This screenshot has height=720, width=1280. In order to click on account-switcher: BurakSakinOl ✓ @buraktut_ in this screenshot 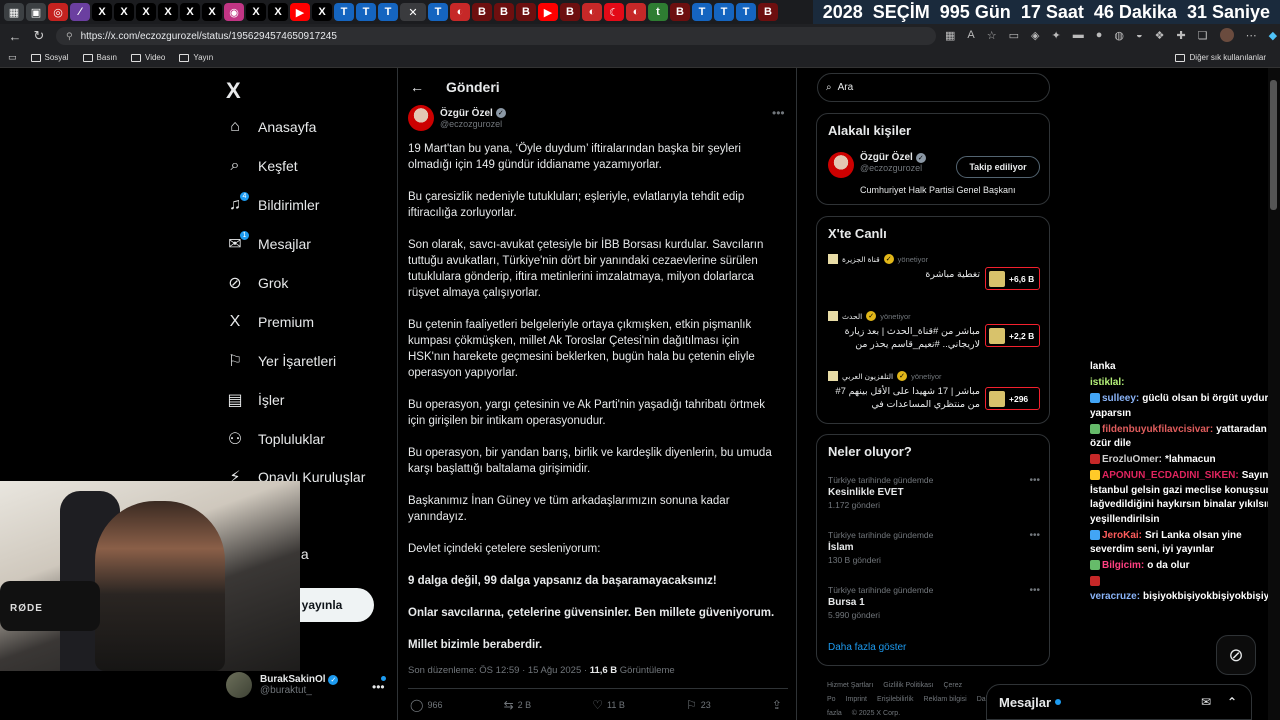, I will do `click(282, 685)`.